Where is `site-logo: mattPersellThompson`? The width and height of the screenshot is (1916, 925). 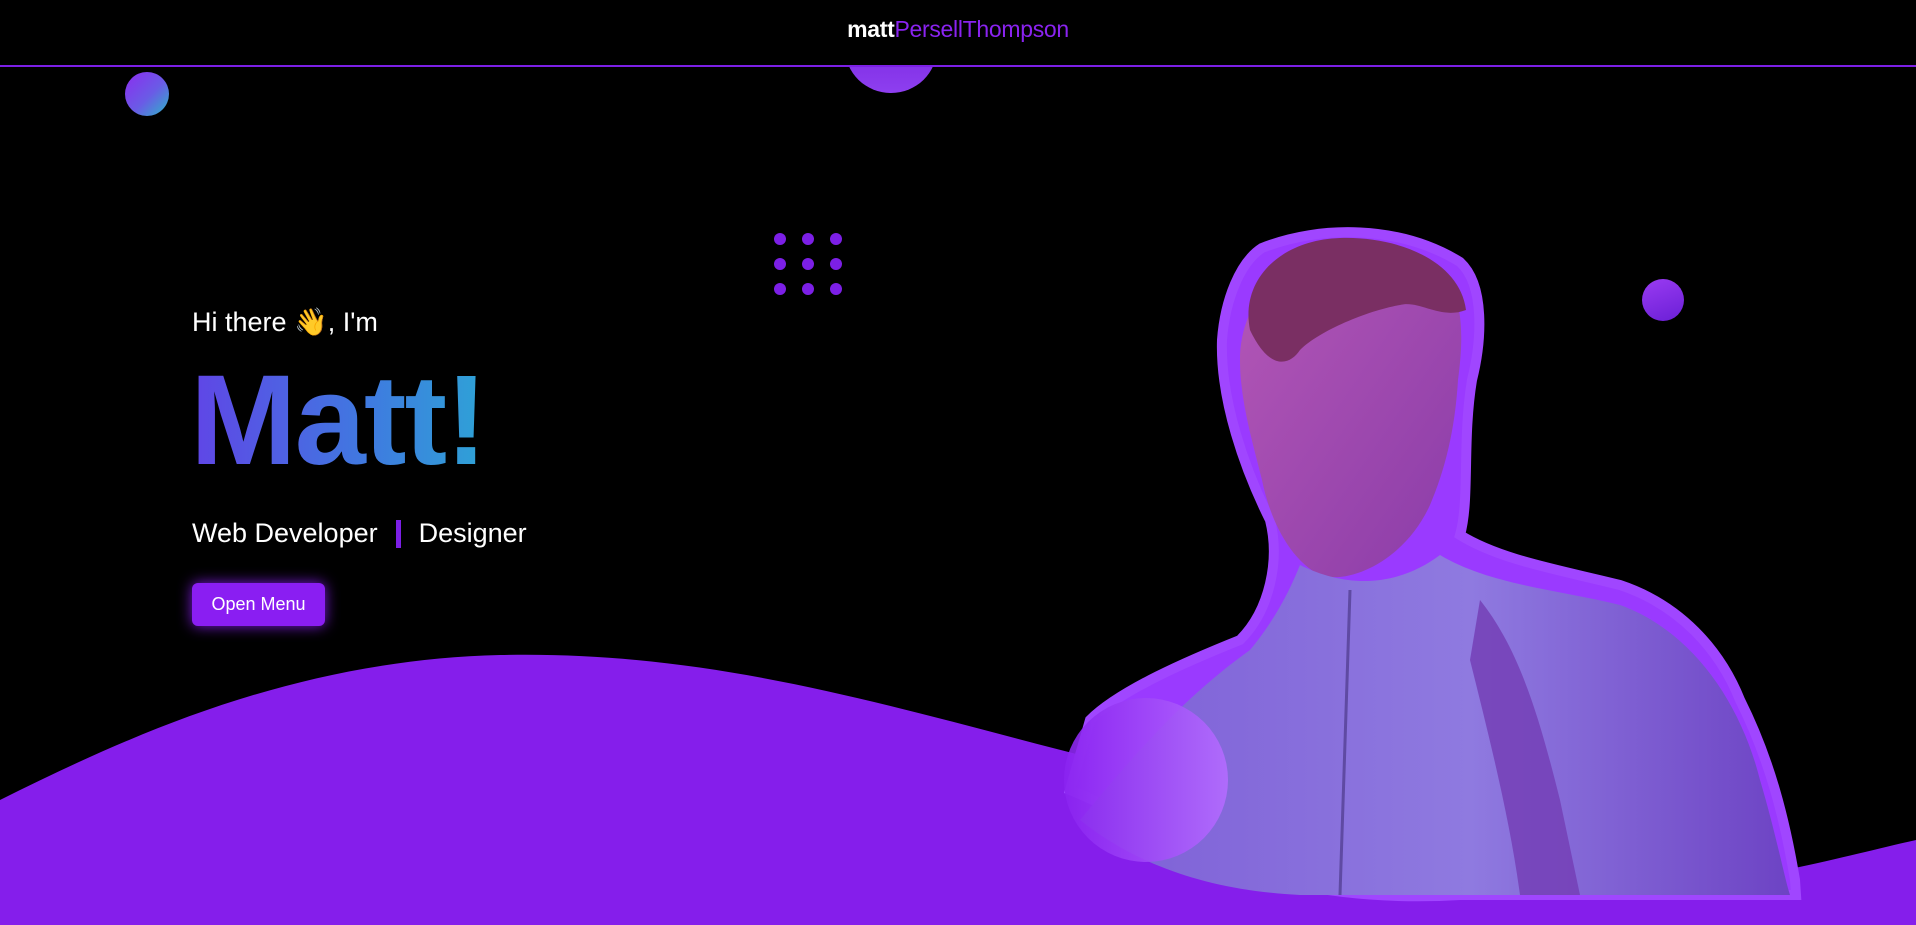 site-logo: mattPersellThompson is located at coordinates (958, 29).